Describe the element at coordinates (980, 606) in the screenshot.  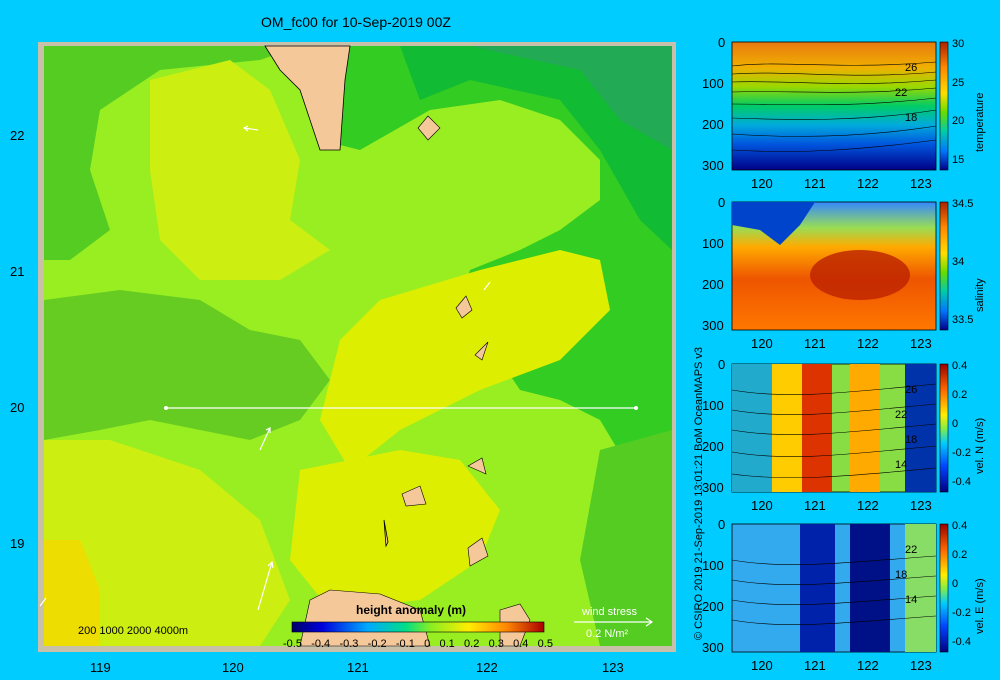
I see `panel-label: vel. E (m/s)` at that location.